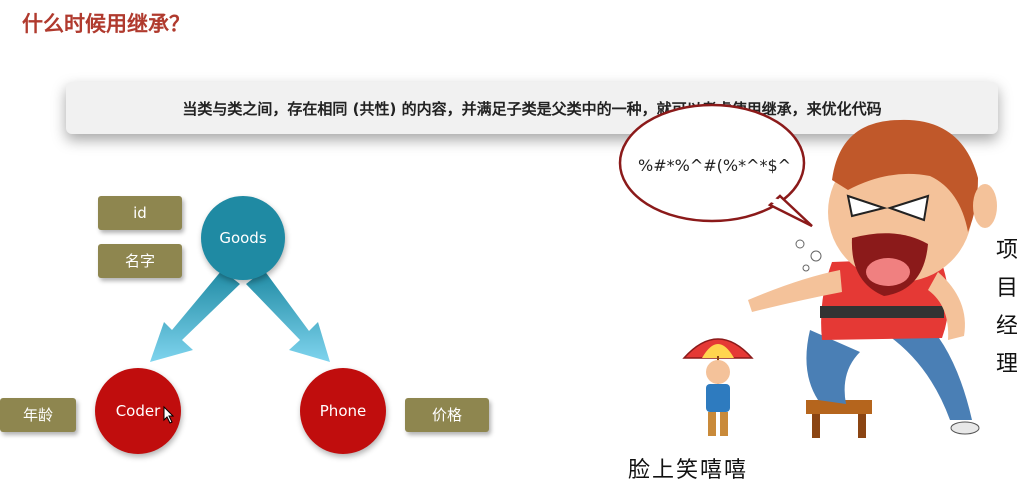 The image size is (1017, 497). What do you see at coordinates (718, 387) in the screenshot?
I see `umbrella-figure` at bounding box center [718, 387].